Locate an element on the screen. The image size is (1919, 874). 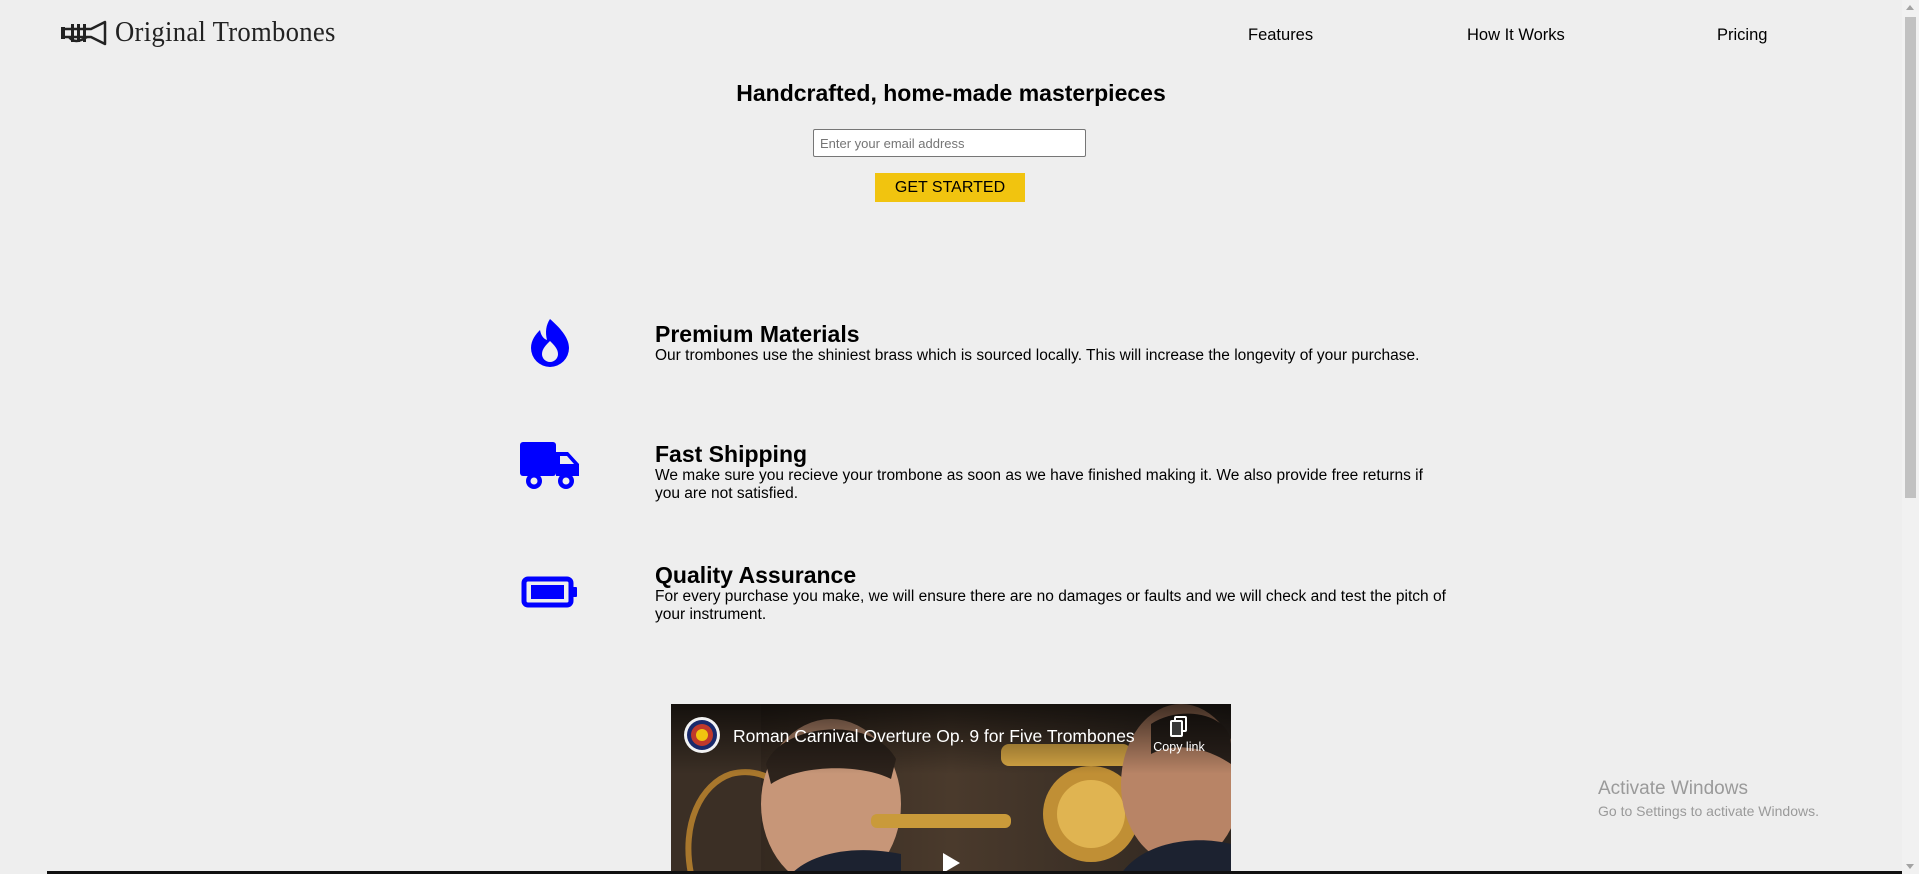
channel-avatar-icon is located at coordinates (702, 735).